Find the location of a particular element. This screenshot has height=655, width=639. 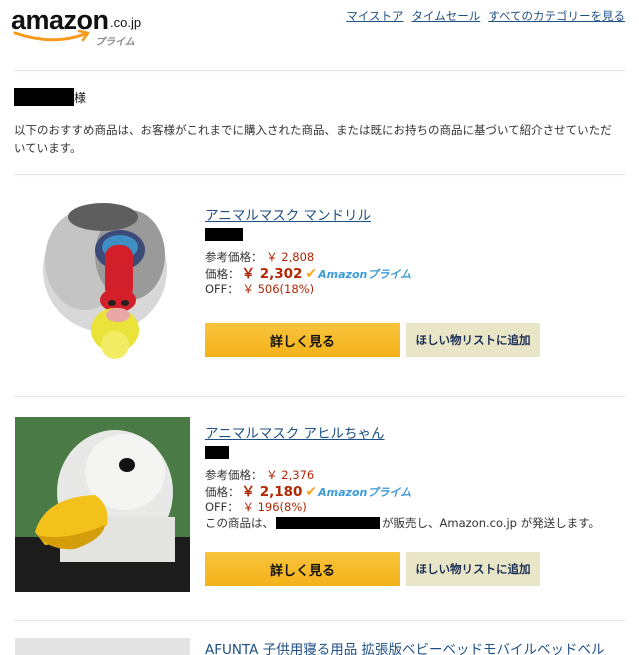

product-card: AFUNTA 子供用寝る用品 拡張版ベビーベッドモバイルベッドベル is located at coordinates (319, 642).